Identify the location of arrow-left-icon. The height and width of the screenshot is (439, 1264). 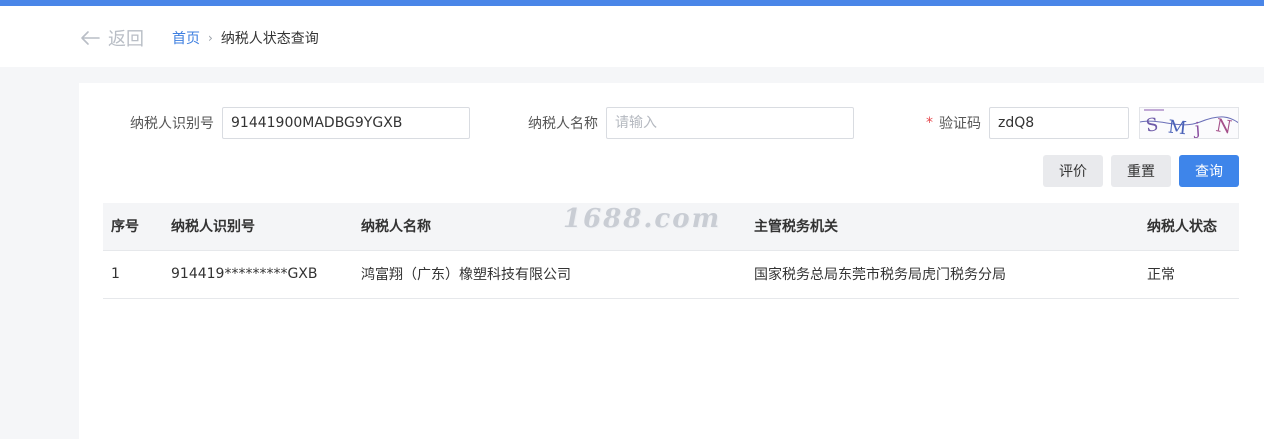
(90, 38).